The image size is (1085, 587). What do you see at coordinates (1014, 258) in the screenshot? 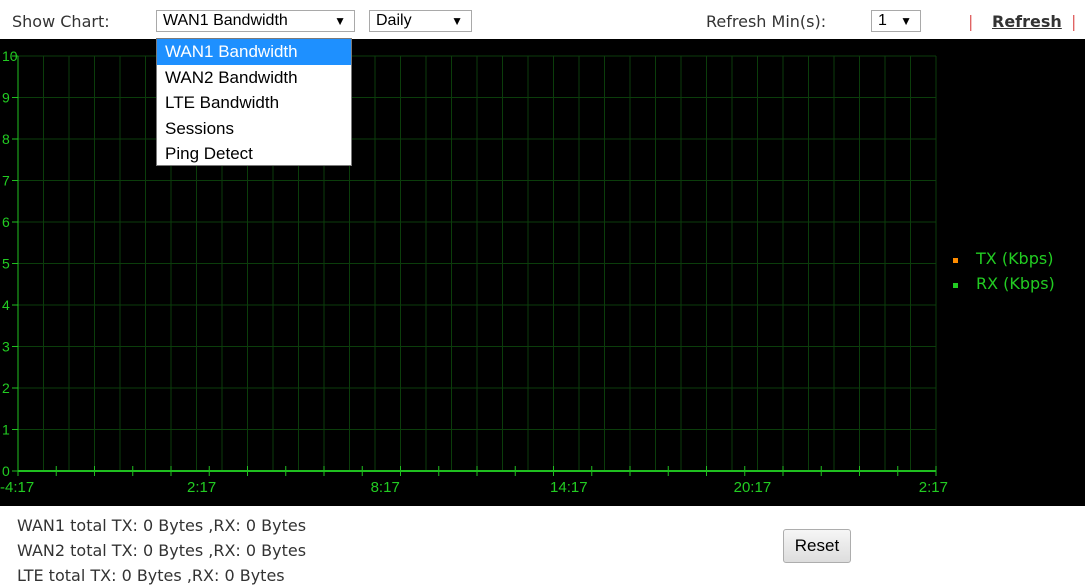
I see `legend-label: TX (Kbps)` at bounding box center [1014, 258].